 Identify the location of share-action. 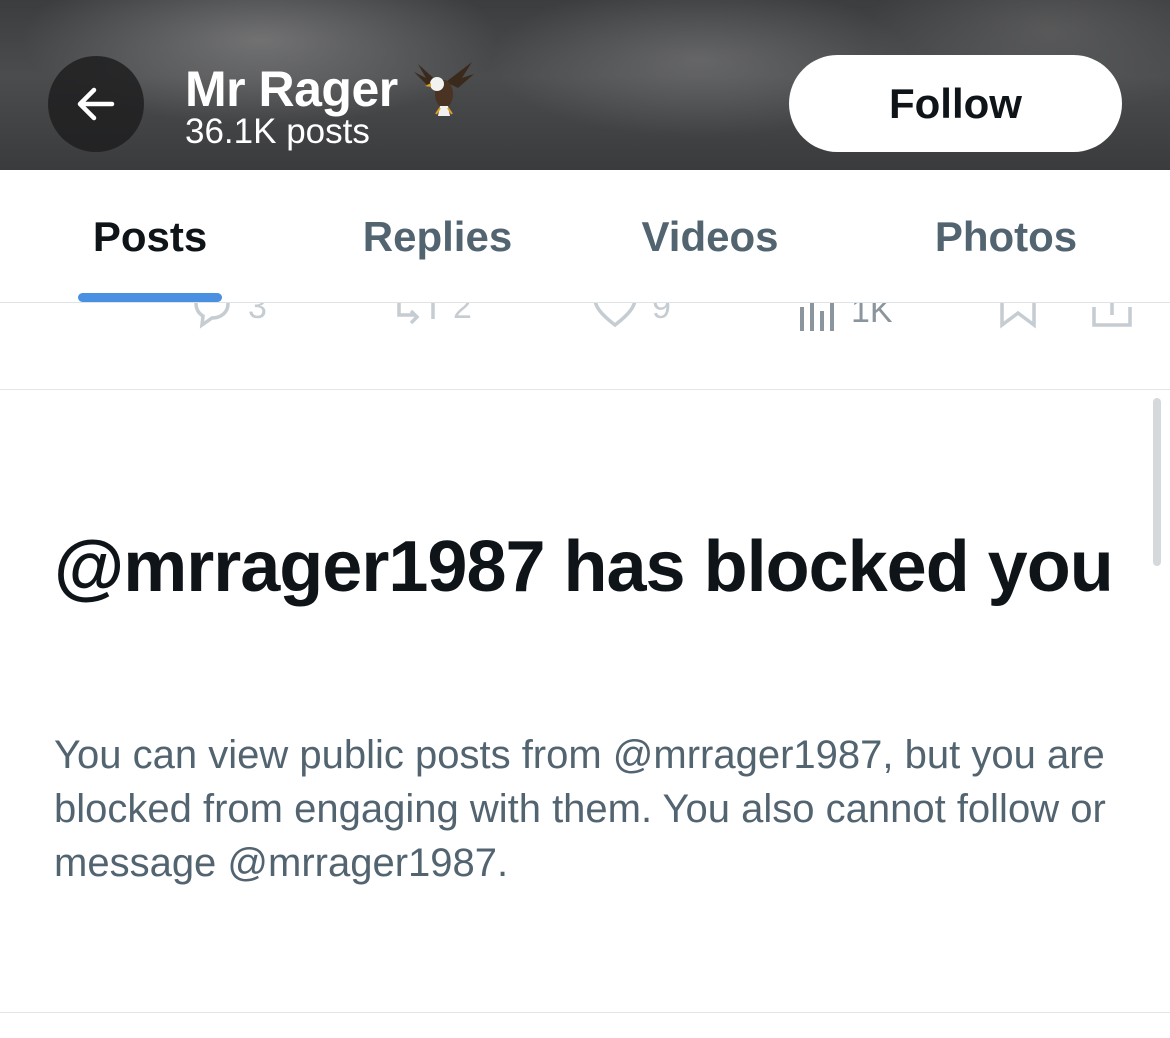
(1112, 316).